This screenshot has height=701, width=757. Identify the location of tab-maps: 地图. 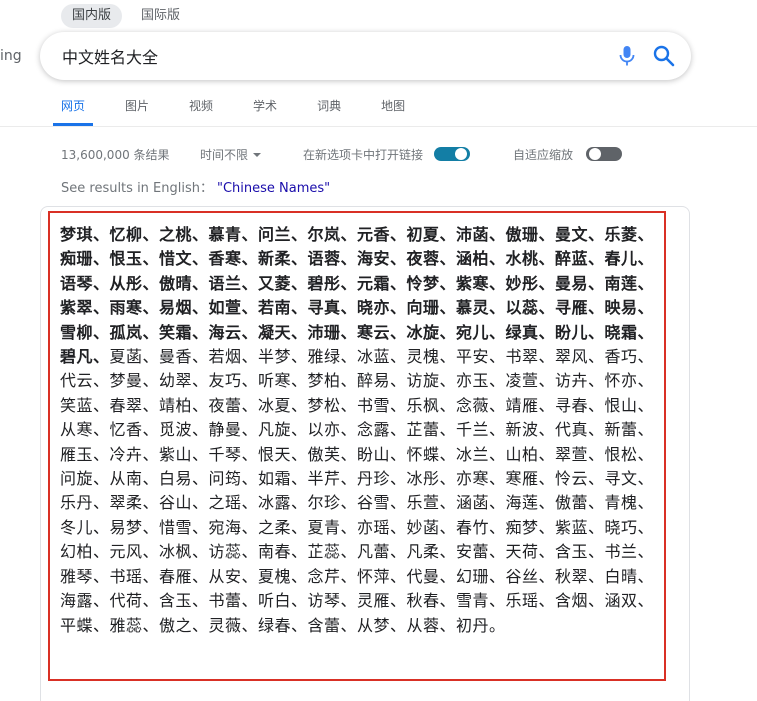
(393, 107).